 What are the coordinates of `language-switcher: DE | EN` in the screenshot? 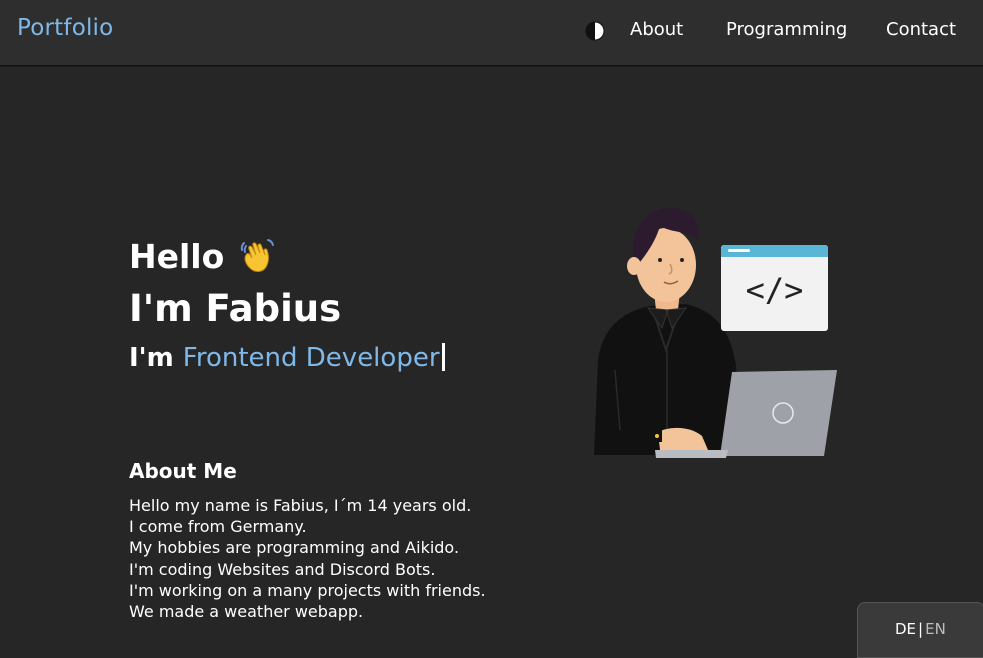 It's located at (920, 630).